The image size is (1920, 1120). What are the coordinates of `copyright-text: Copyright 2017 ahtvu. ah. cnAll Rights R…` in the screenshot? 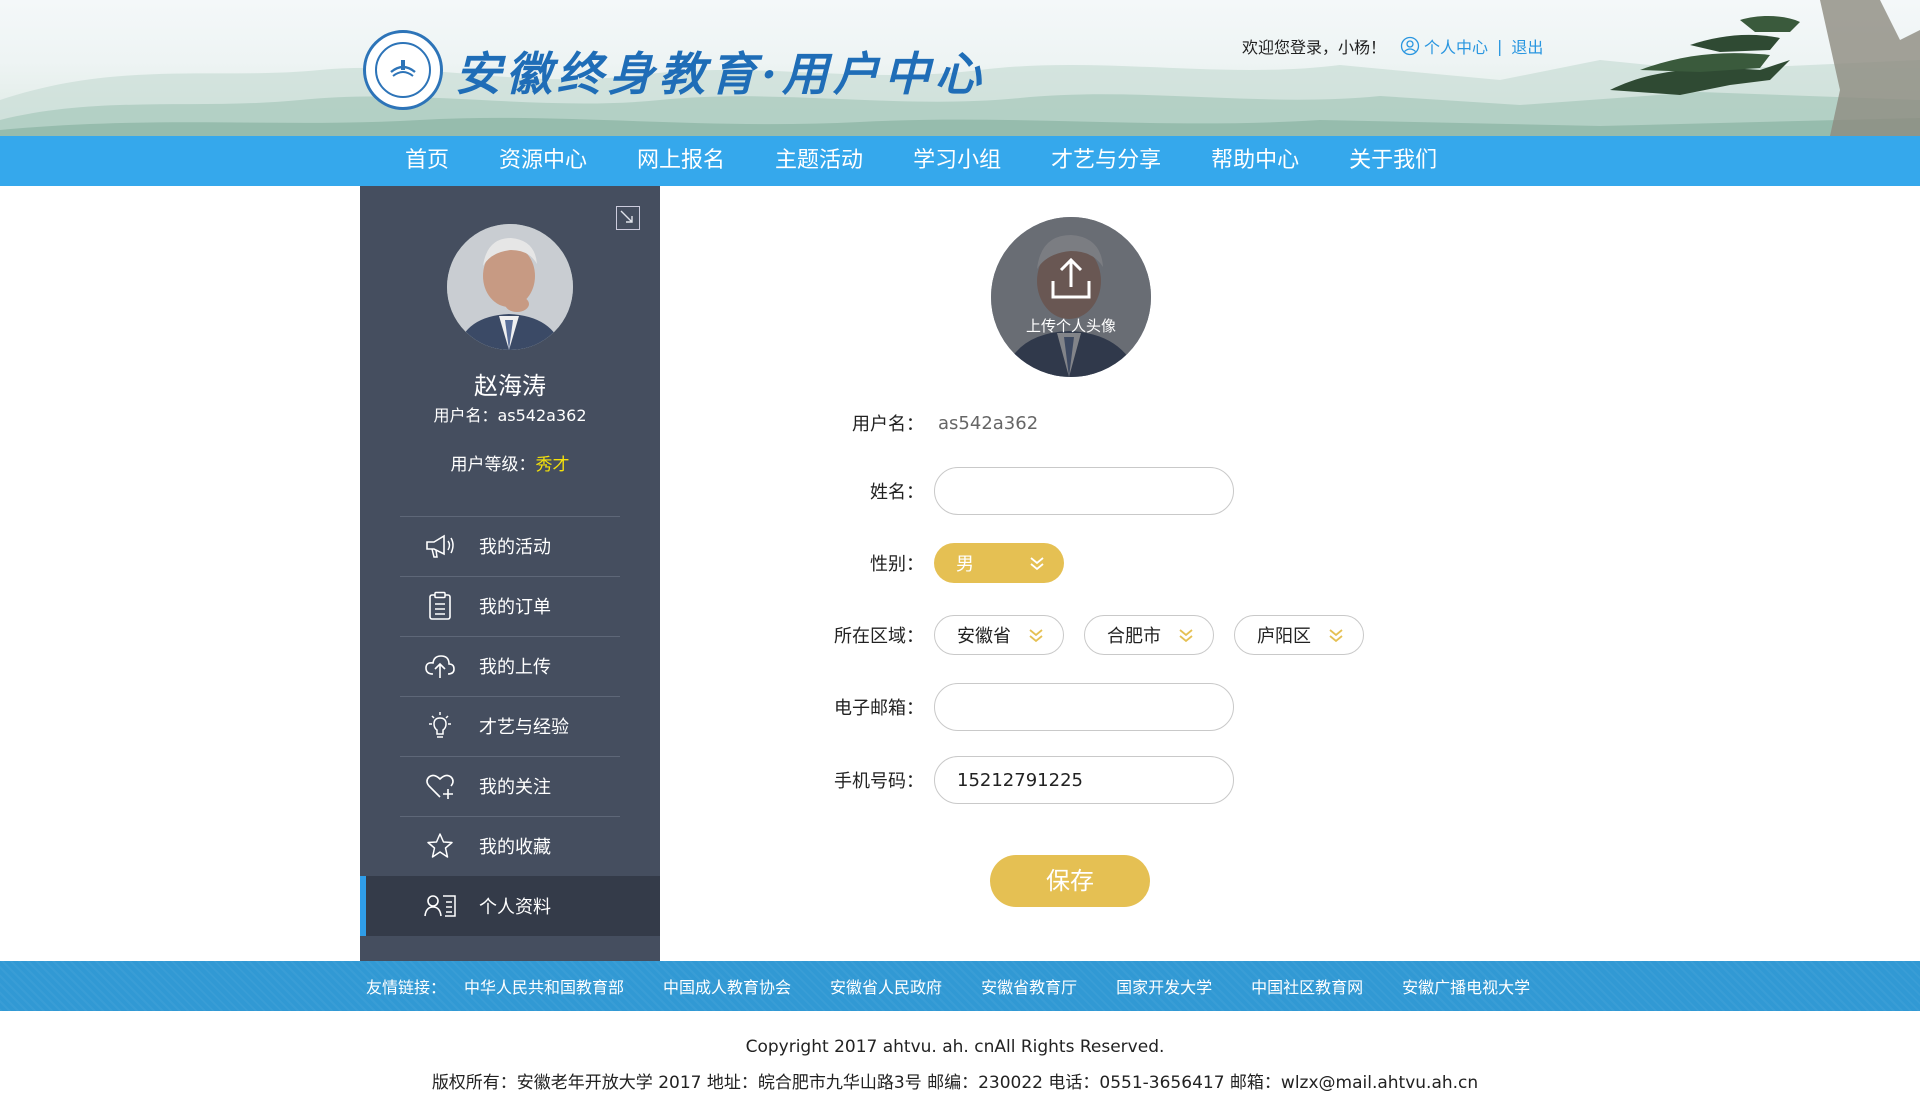 It's located at (955, 1047).